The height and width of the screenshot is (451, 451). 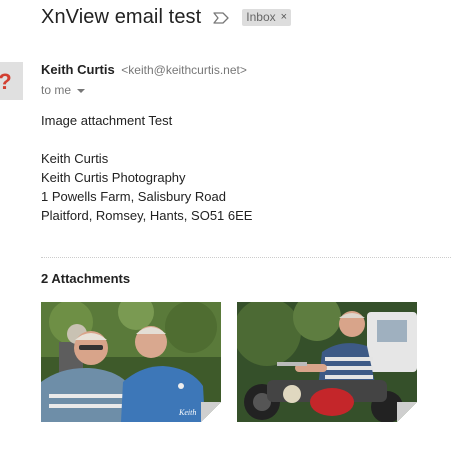 I want to click on body-line: Keith Curtis Photography, so click(x=113, y=177).